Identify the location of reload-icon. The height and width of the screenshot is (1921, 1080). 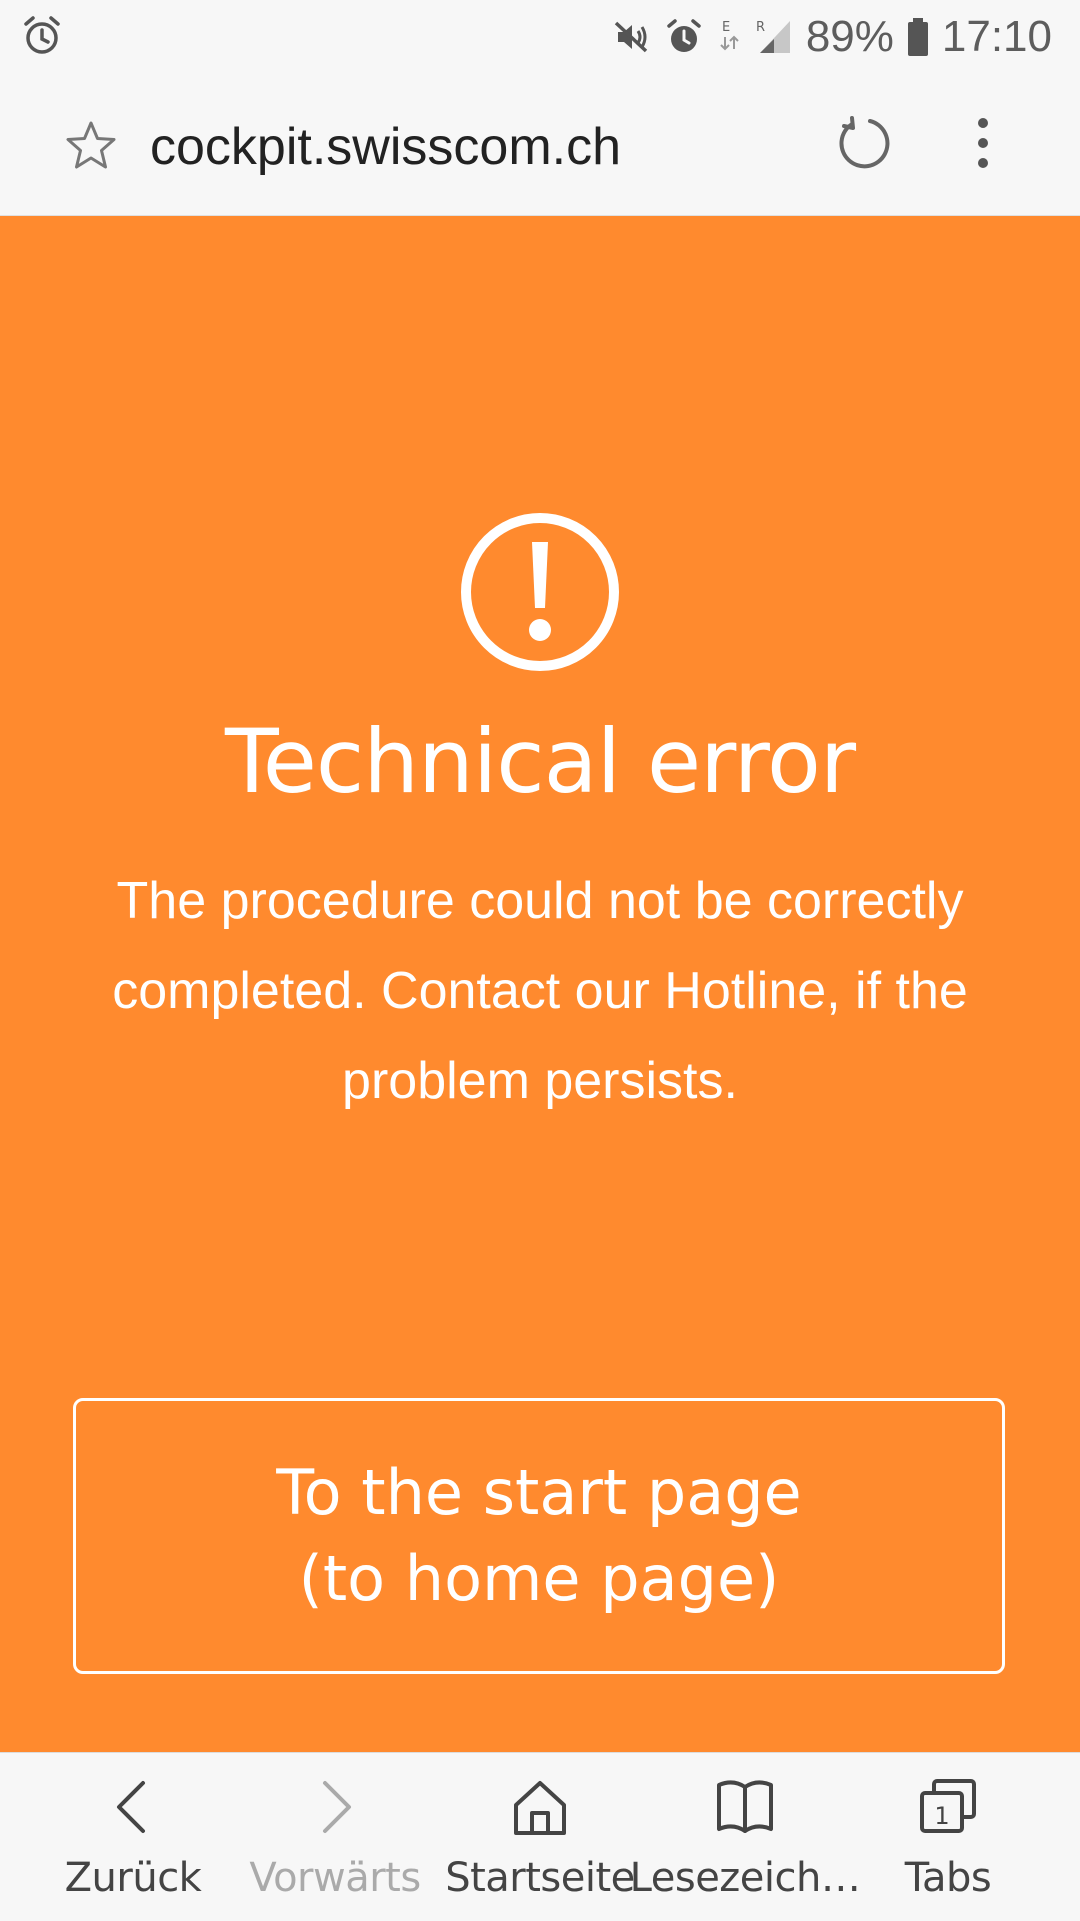
(864, 143).